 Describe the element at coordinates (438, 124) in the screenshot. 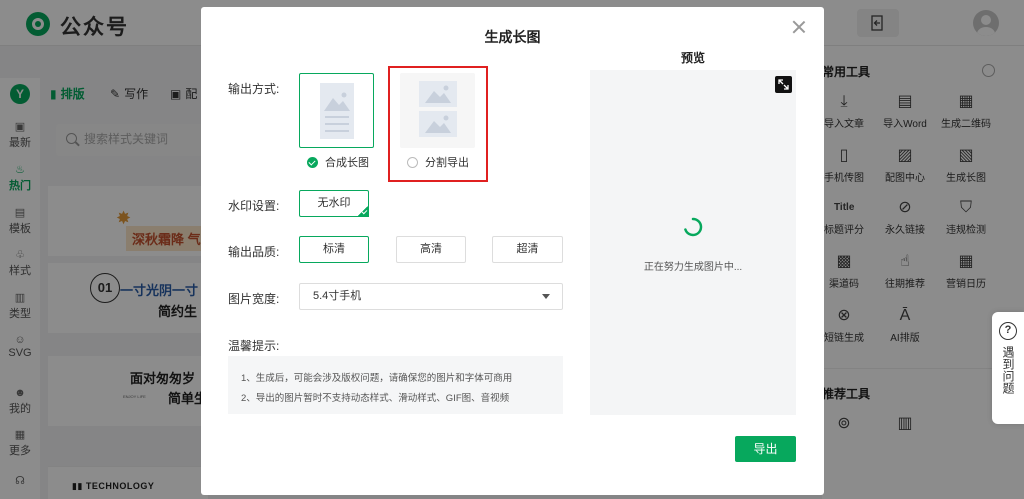

I see `highlight-box` at that location.